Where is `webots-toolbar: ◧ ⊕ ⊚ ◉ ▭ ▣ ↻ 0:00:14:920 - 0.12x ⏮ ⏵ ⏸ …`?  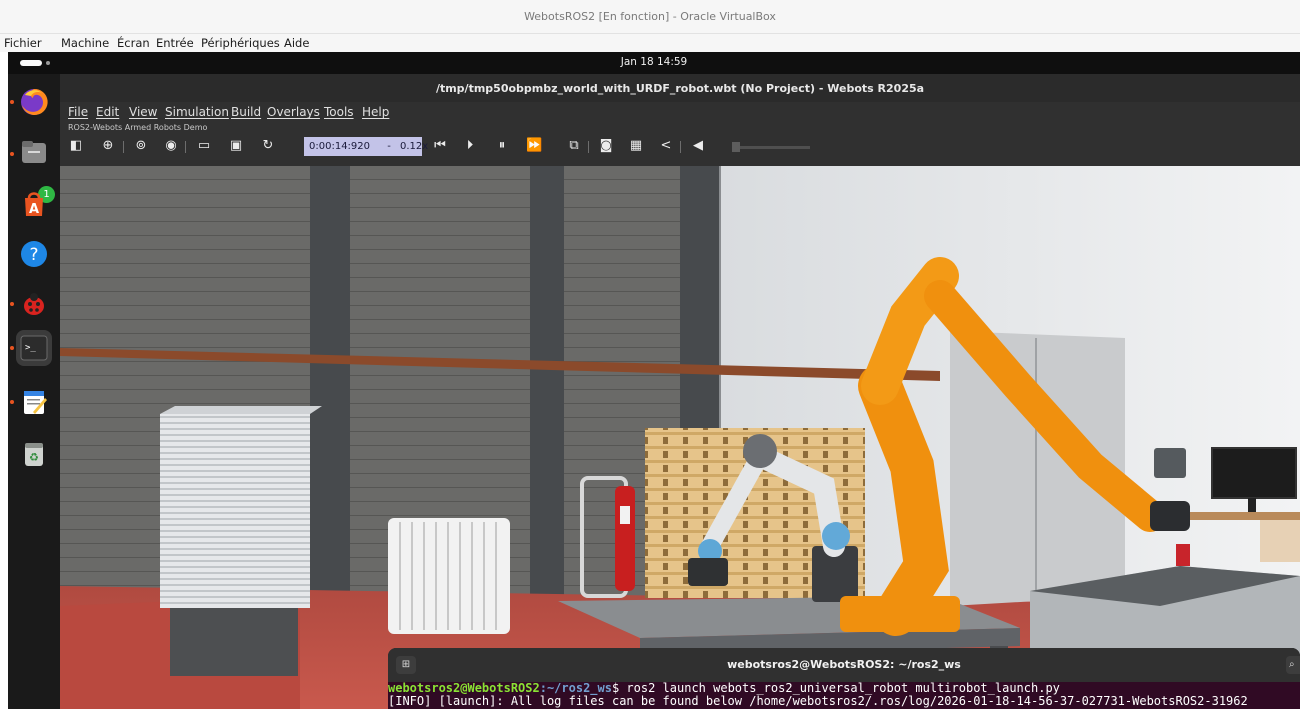 webots-toolbar: ◧ ⊕ ⊚ ◉ ▭ ▣ ↻ 0:00:14:920 - 0.12x ⏮ ⏵ ⏸ … is located at coordinates (680, 146).